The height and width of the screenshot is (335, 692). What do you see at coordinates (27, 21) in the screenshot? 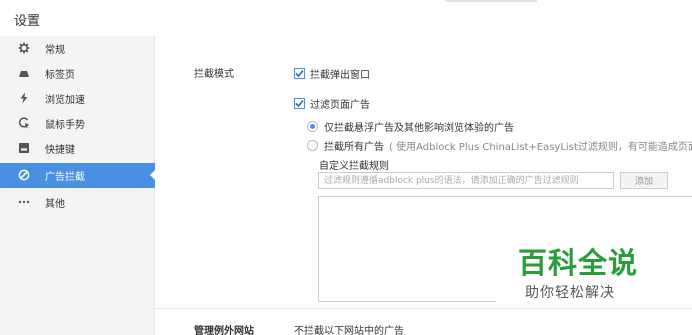
I see `page-title: 设置` at bounding box center [27, 21].